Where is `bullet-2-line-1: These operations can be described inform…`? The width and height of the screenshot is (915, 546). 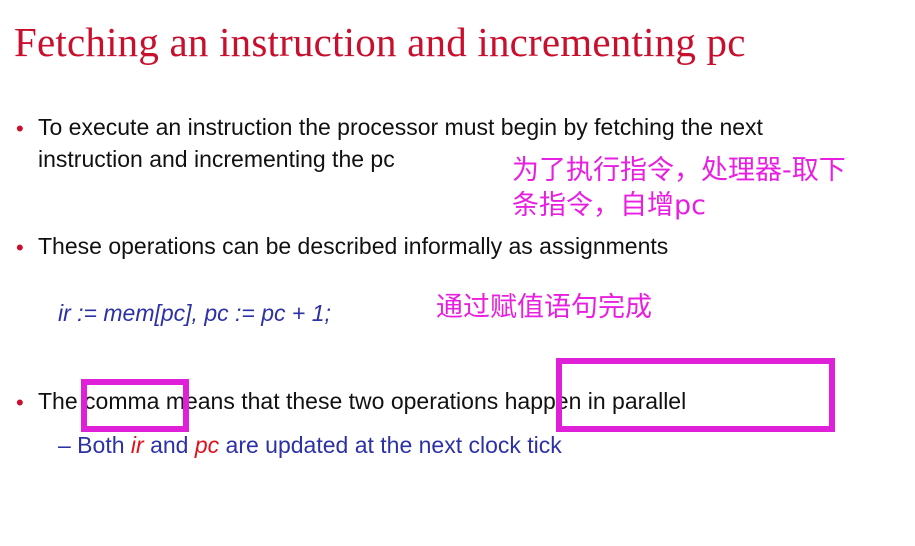
bullet-2-line-1: These operations can be described inform… is located at coordinates (353, 246).